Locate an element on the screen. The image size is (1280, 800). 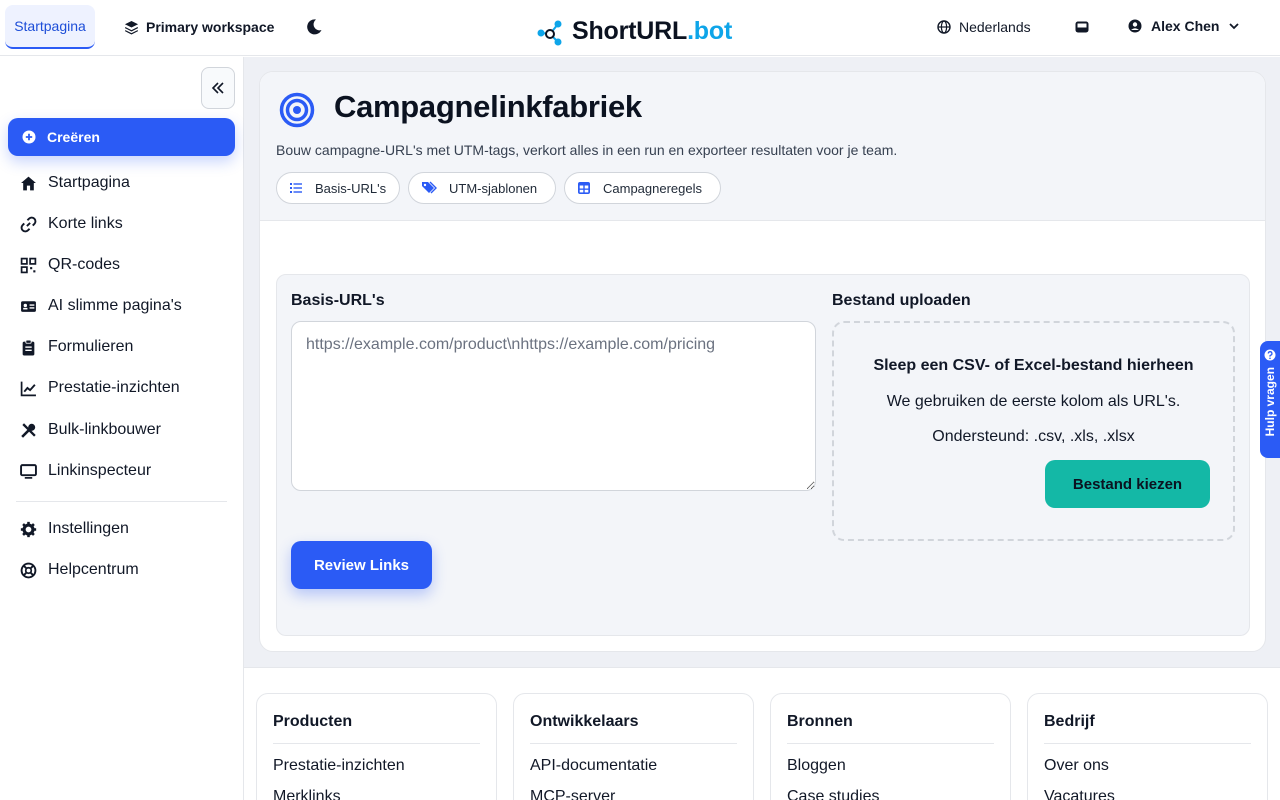
sidebar-item-qr-codes: QR-codes is located at coordinates (70, 265).